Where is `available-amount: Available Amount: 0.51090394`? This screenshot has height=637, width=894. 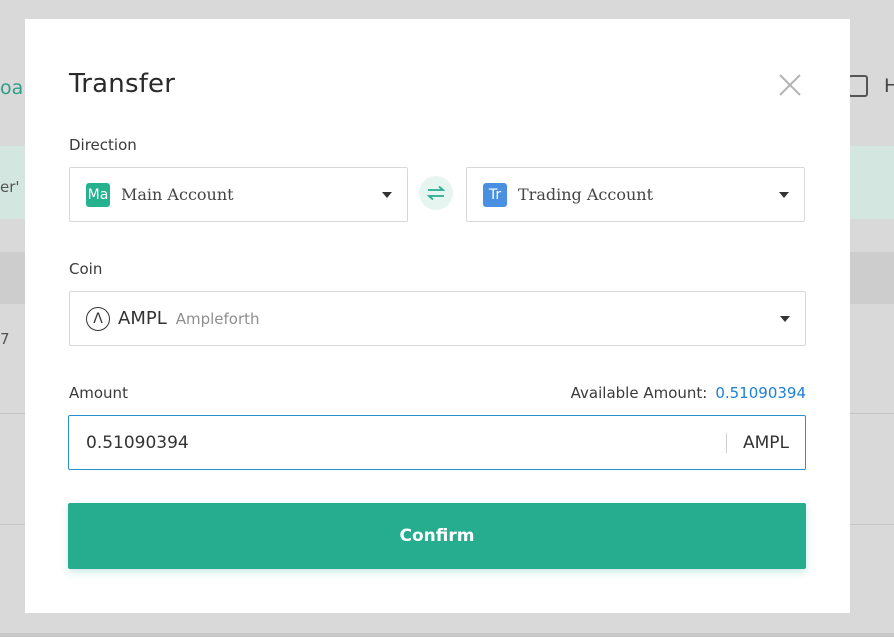 available-amount: Available Amount: 0.51090394 is located at coordinates (688, 393).